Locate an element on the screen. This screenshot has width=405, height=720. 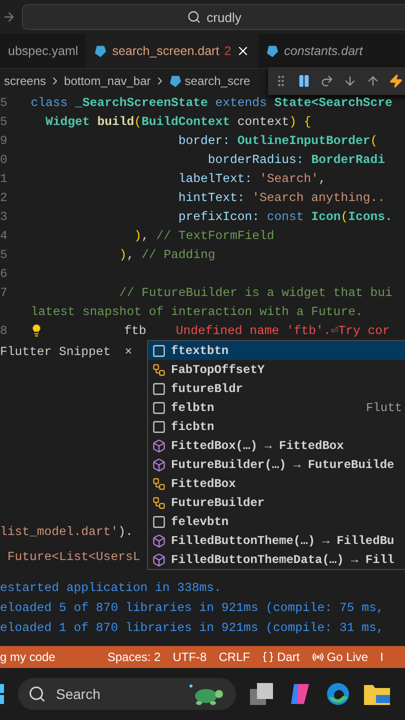
pause-icon is located at coordinates (304, 81).